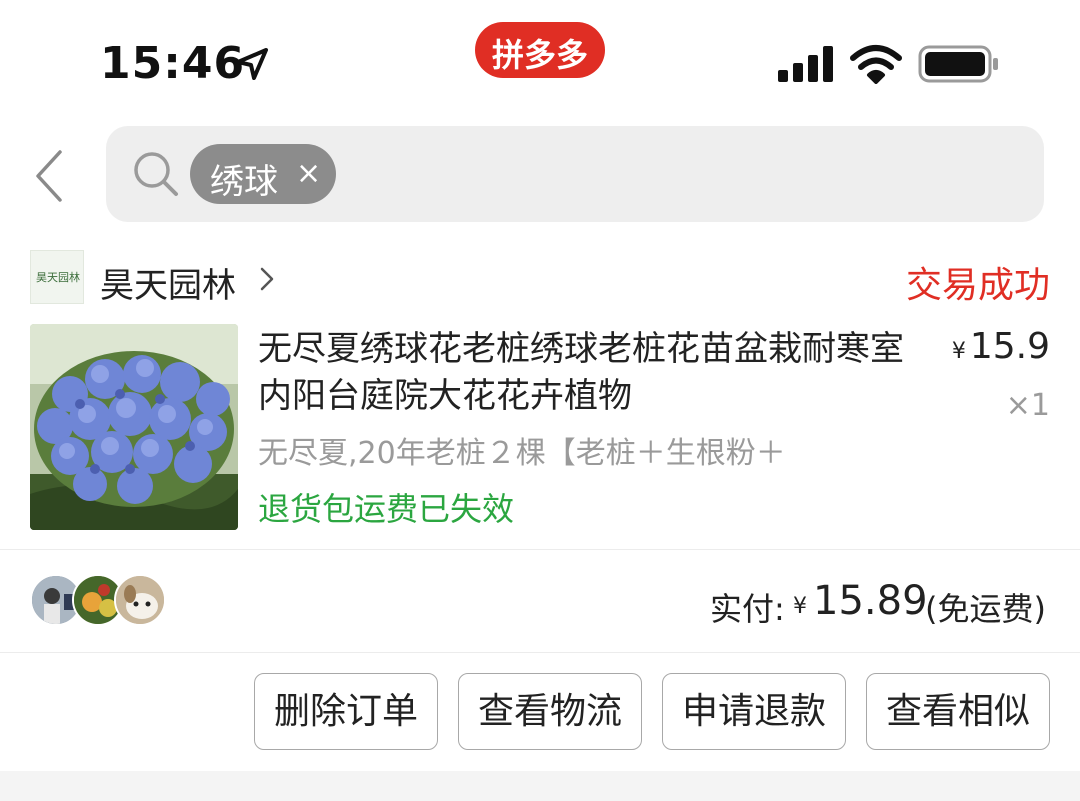 The image size is (1080, 801). Describe the element at coordinates (800, 606) in the screenshot. I see `pay-currency: ¥` at that location.